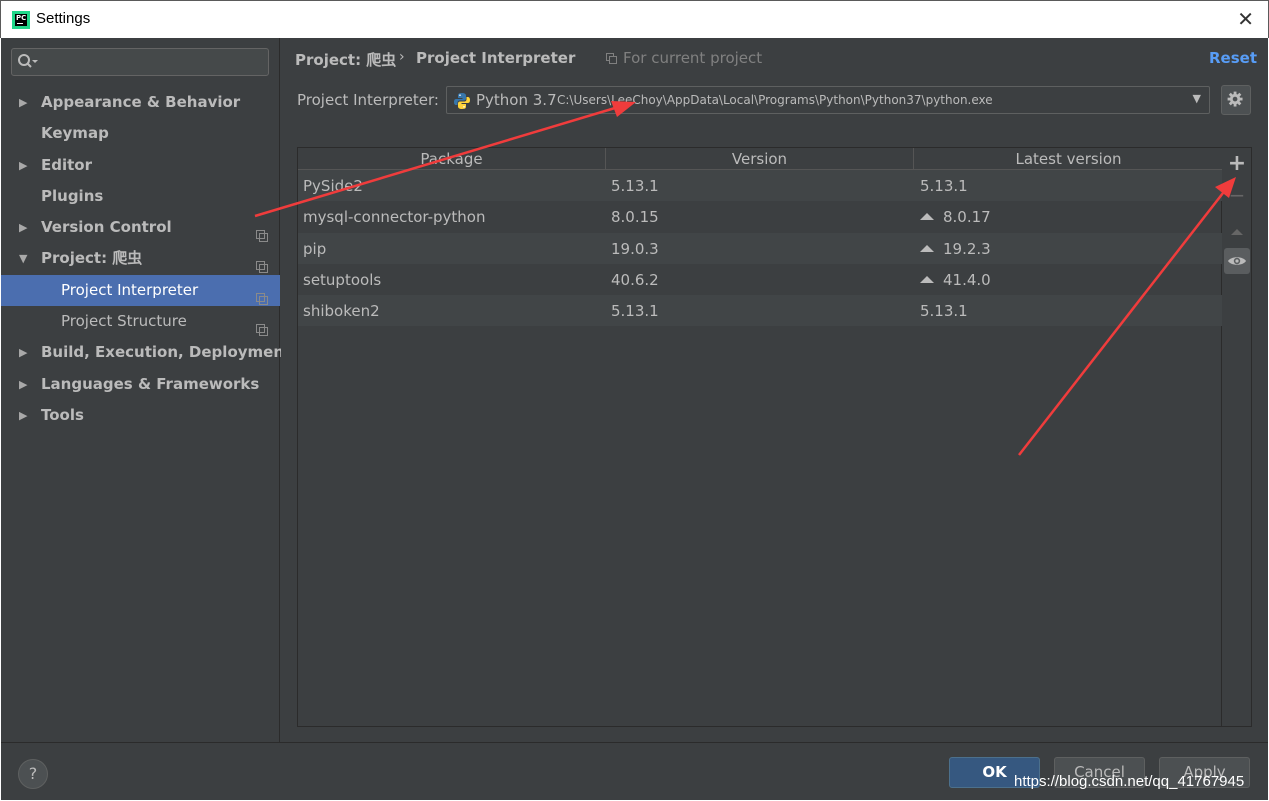  I want to click on sidebar-item-appearance-behavior: ▶ Appearance & Behavior, so click(140, 102).